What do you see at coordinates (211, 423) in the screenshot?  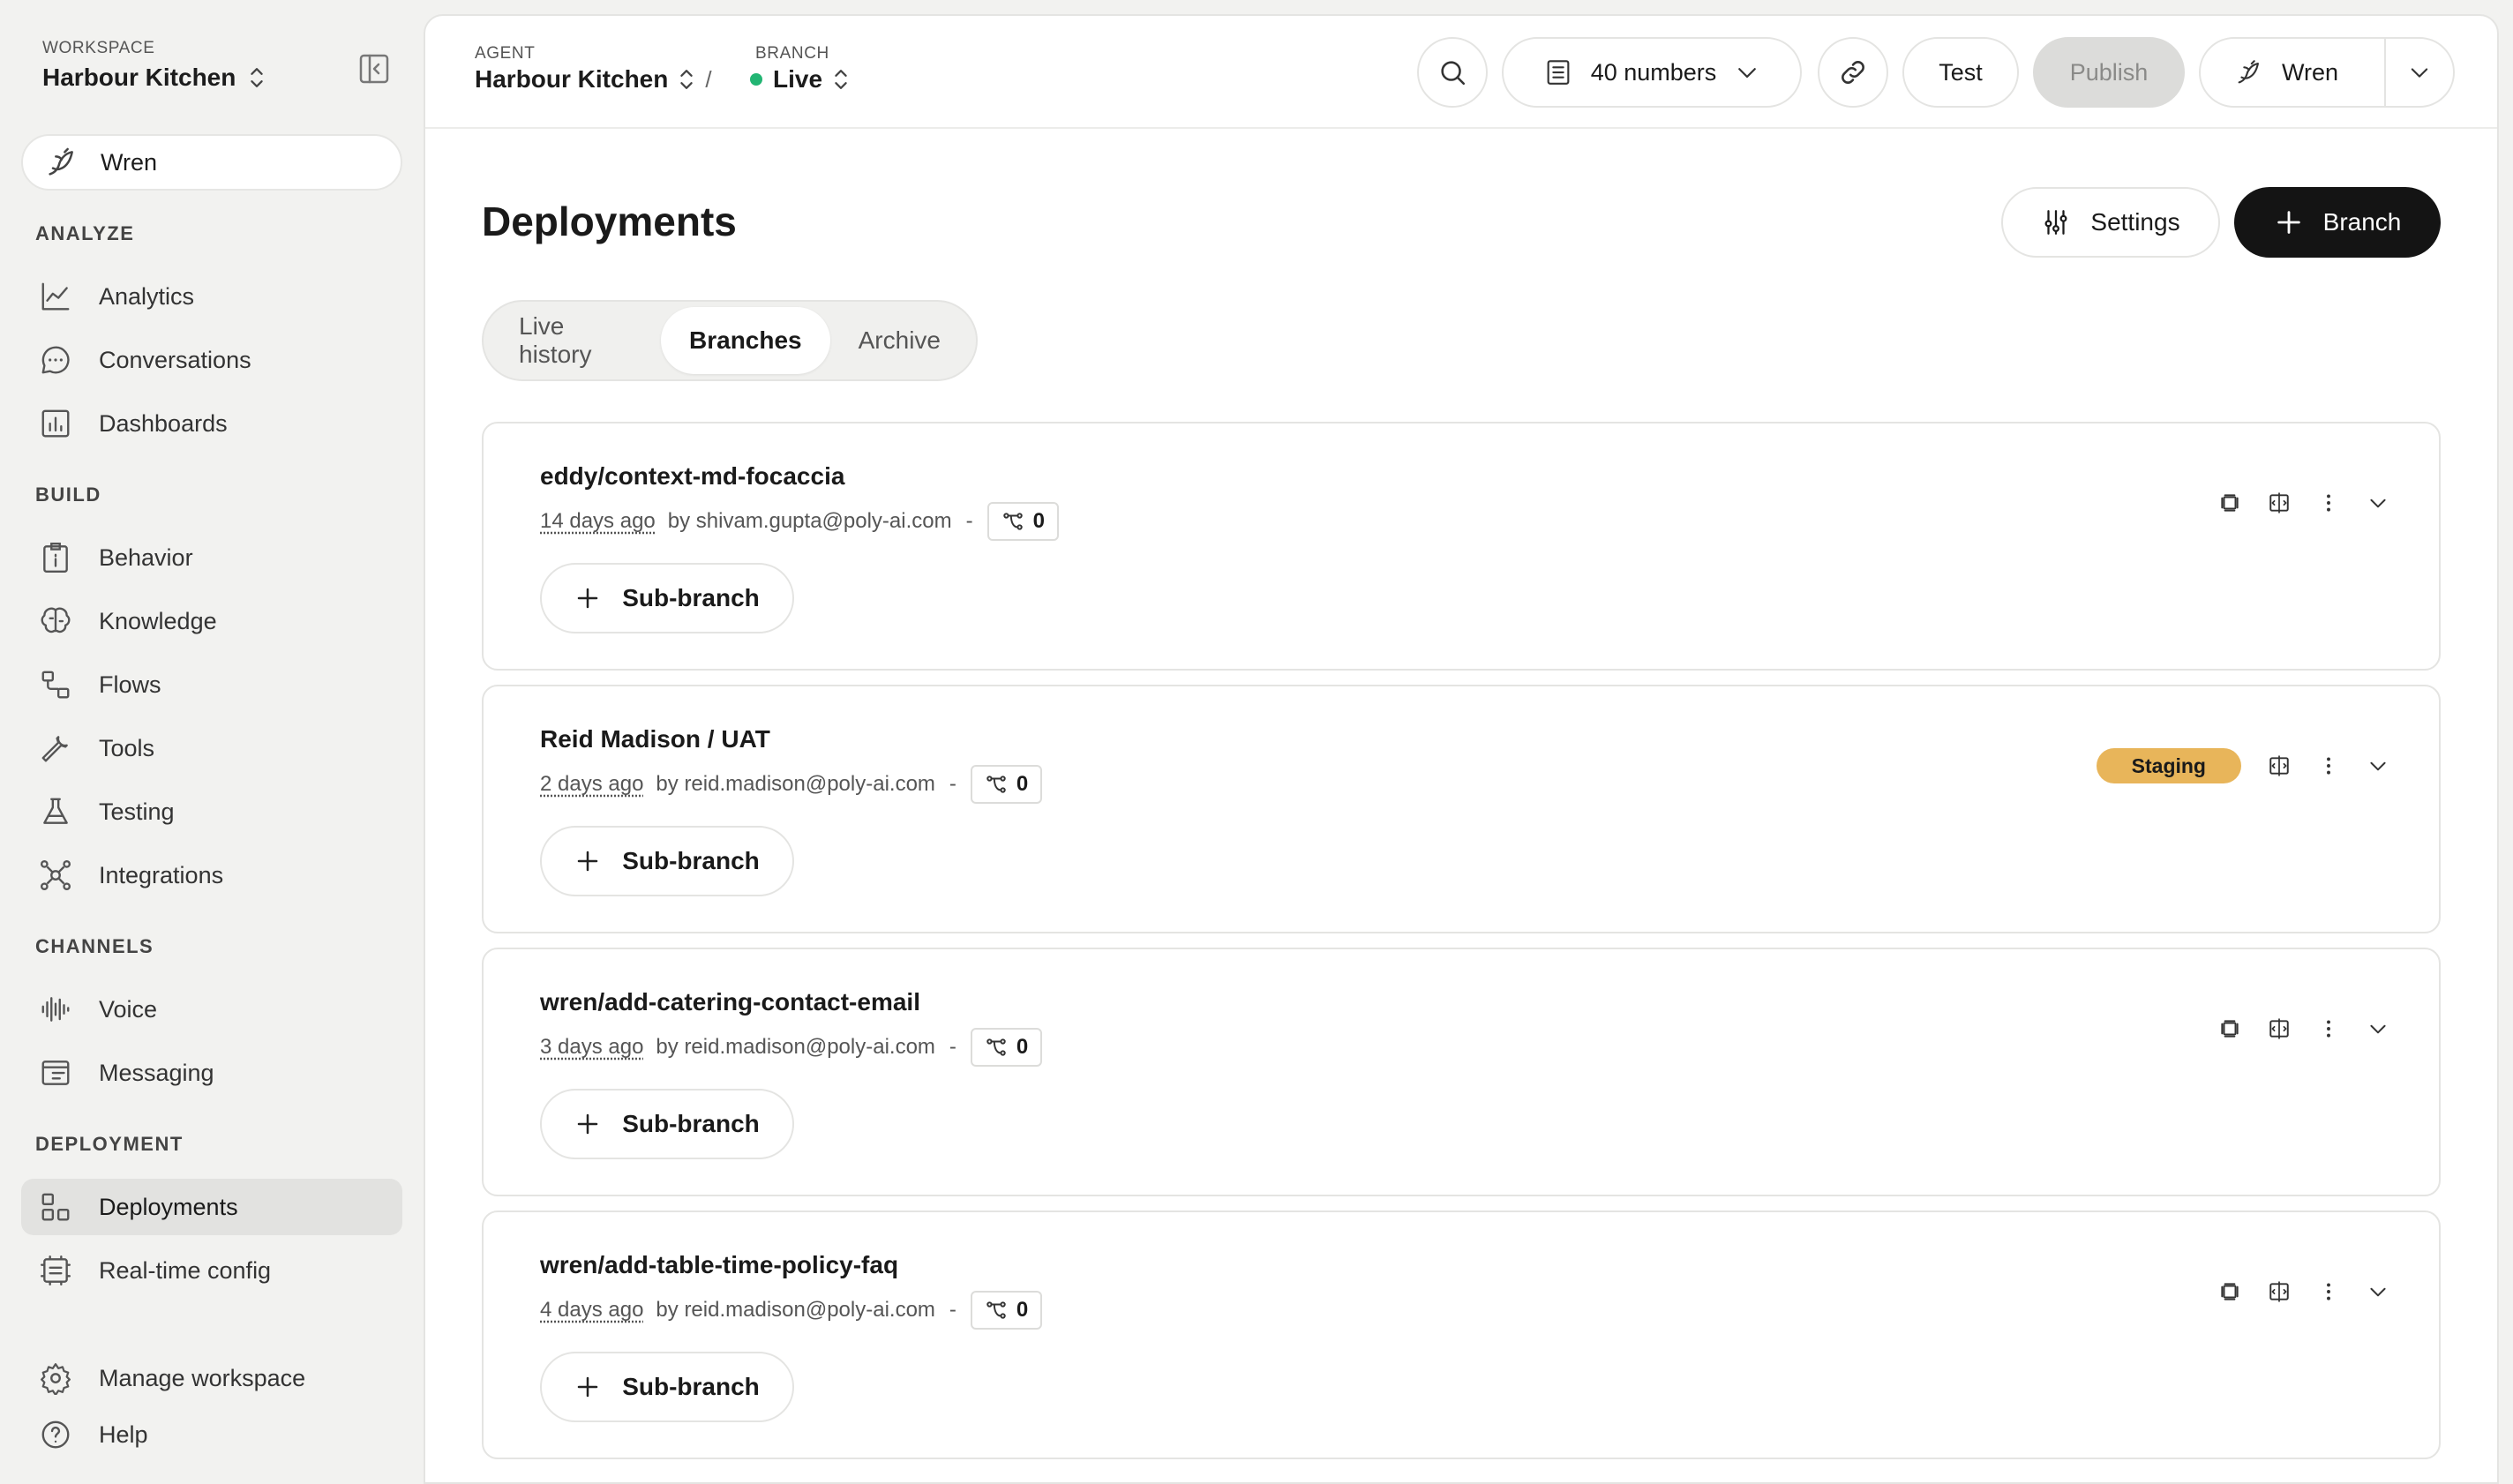 I see `sidebar-item-dashboards: Dashboards` at bounding box center [211, 423].